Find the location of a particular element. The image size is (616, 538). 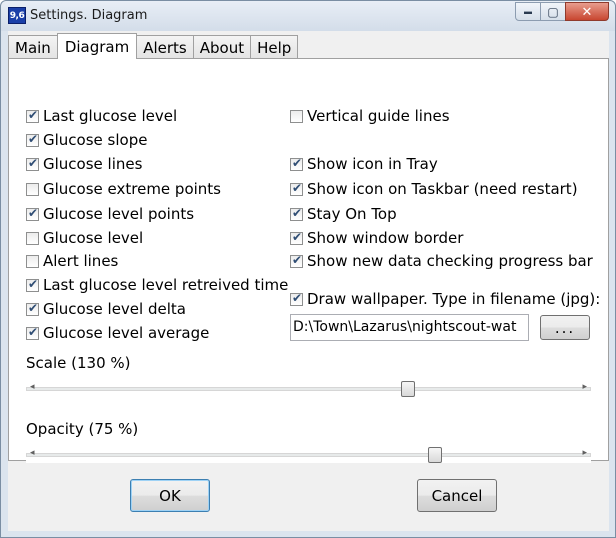

close-button: ✕ is located at coordinates (587, 11).